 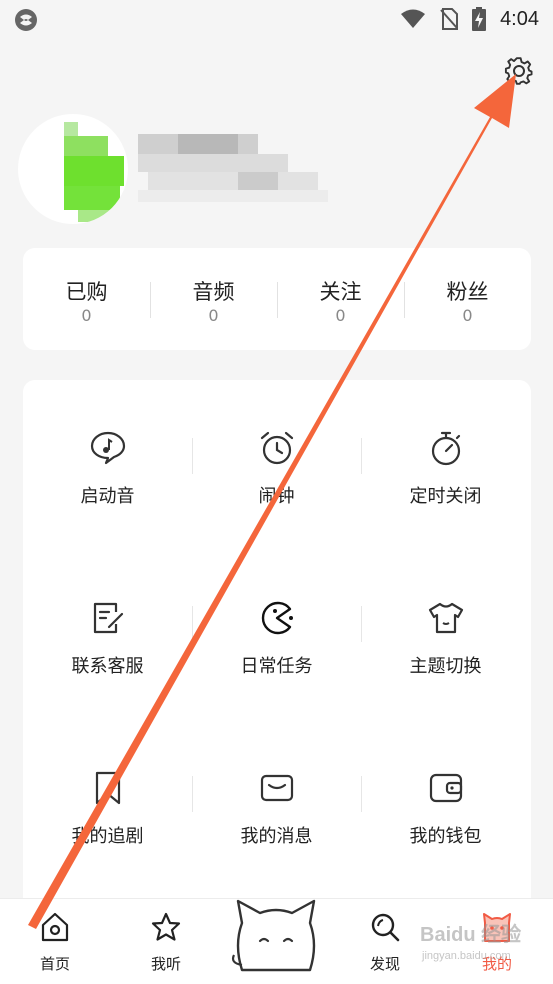 I want to click on grid-item-my-wallet: 我的钱包, so click(x=445, y=795).